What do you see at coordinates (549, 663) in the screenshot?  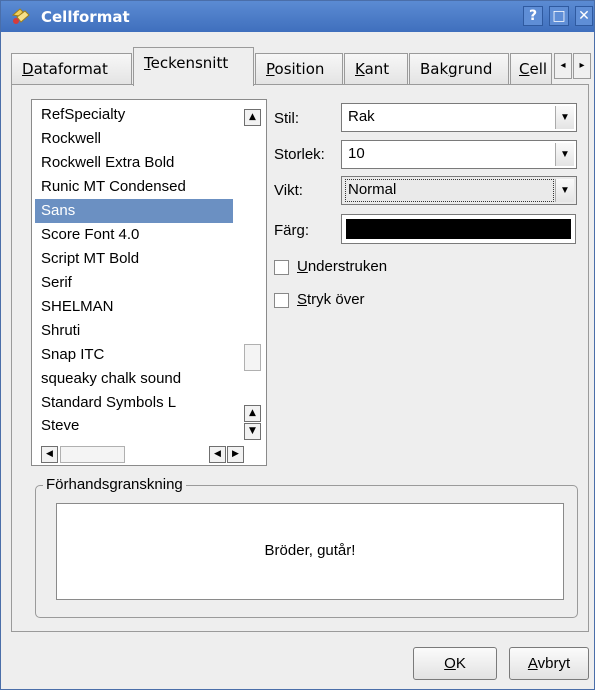 I see `cancel-button: Avbryt` at bounding box center [549, 663].